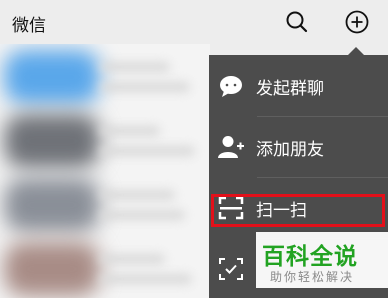 Image resolution: width=388 pixels, height=298 pixels. What do you see at coordinates (231, 147) in the screenshot?
I see `add-friend-icon` at bounding box center [231, 147].